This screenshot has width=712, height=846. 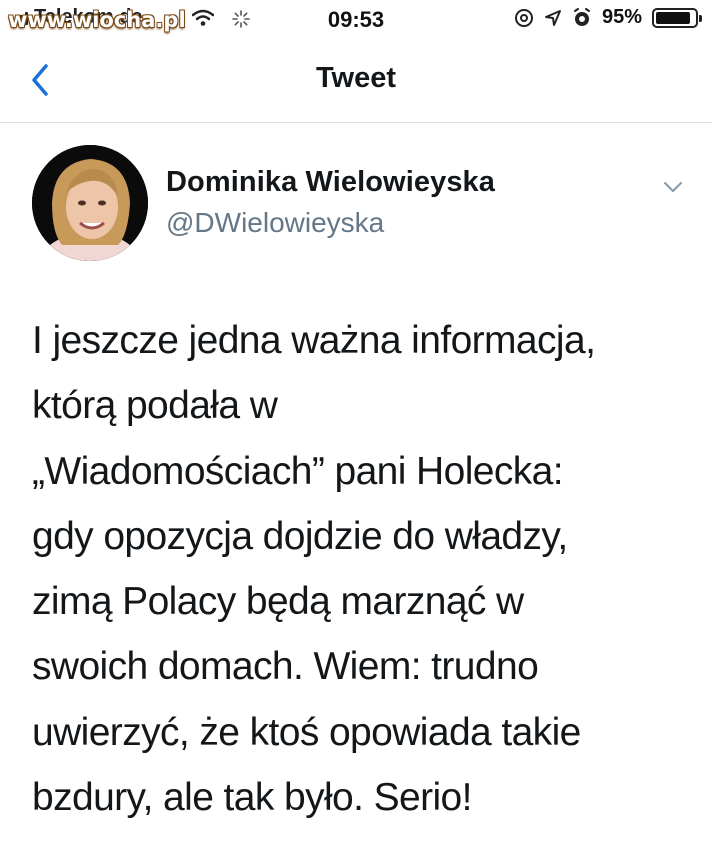 What do you see at coordinates (155, 406) in the screenshot?
I see `tweet-line: którą podała w` at bounding box center [155, 406].